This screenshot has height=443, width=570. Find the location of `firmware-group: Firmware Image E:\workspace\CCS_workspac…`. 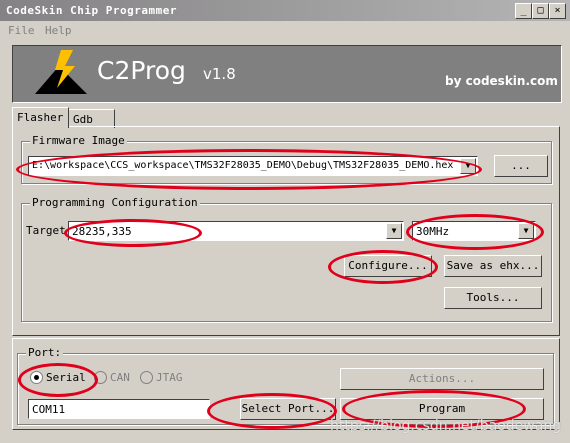

firmware-group: Firmware Image E:\workspace\CCS_workspac… is located at coordinates (286, 159).